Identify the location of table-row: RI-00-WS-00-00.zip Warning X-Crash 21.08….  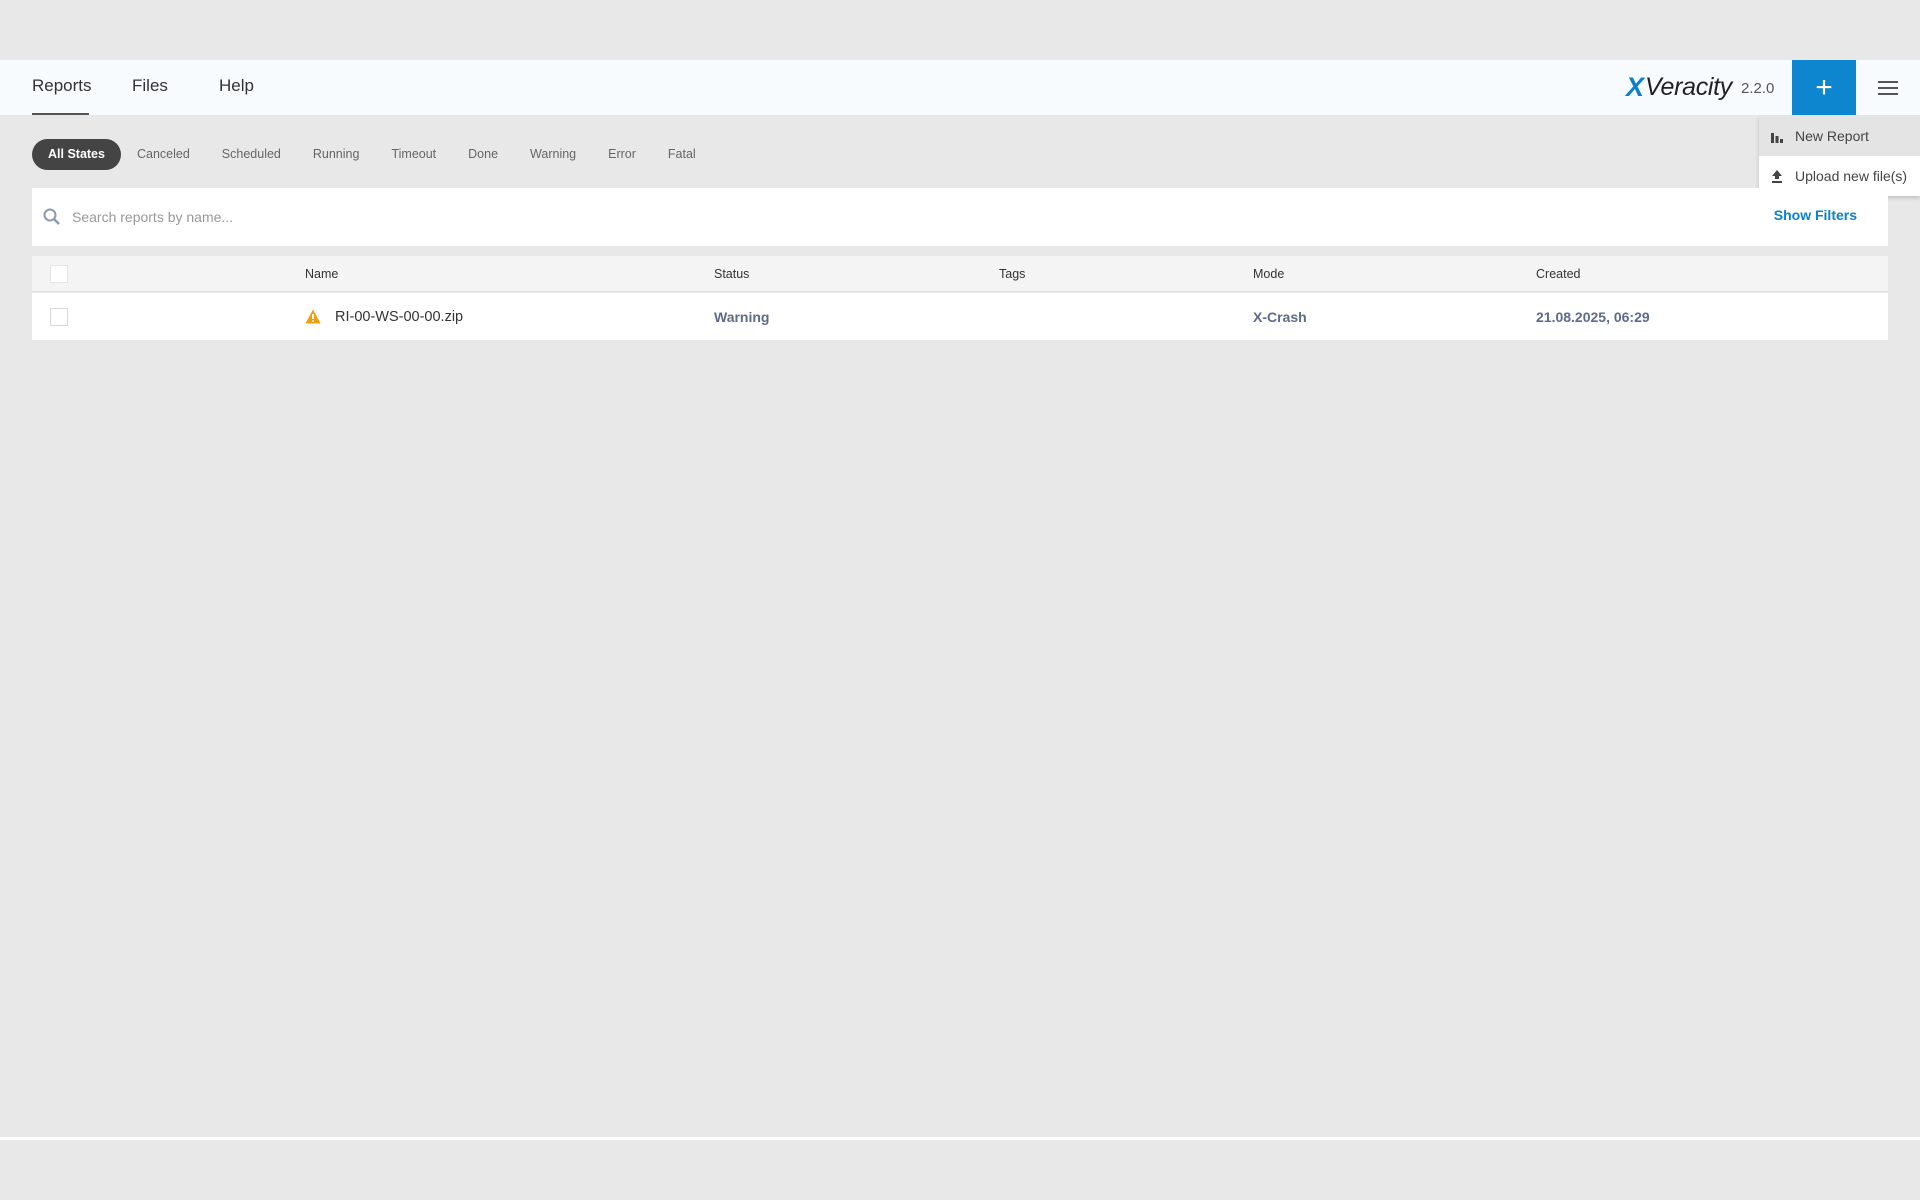
(960, 316).